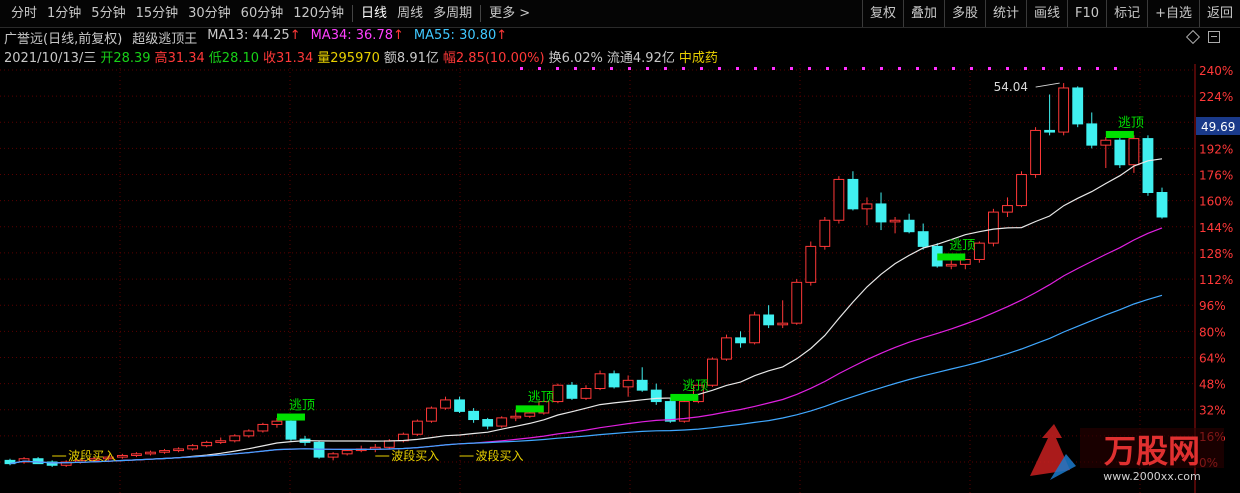  What do you see at coordinates (63, 37) in the screenshot?
I see `stock-name: 广誉远(日线,前复权)` at bounding box center [63, 37].